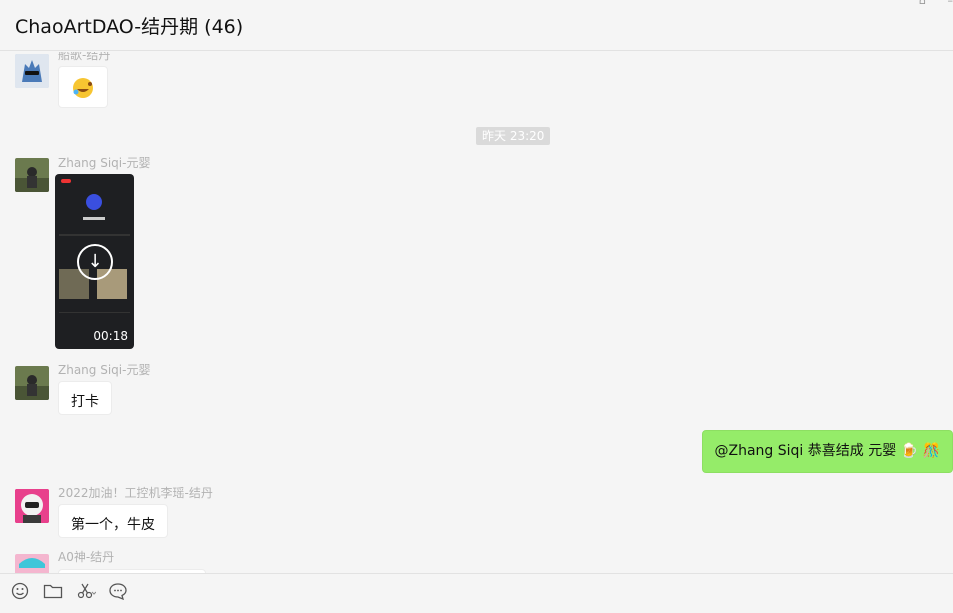 The image size is (953, 613). Describe the element at coordinates (129, 27) in the screenshot. I see `chat-title: ChaoArtDAO-结丹期 (46)` at that location.